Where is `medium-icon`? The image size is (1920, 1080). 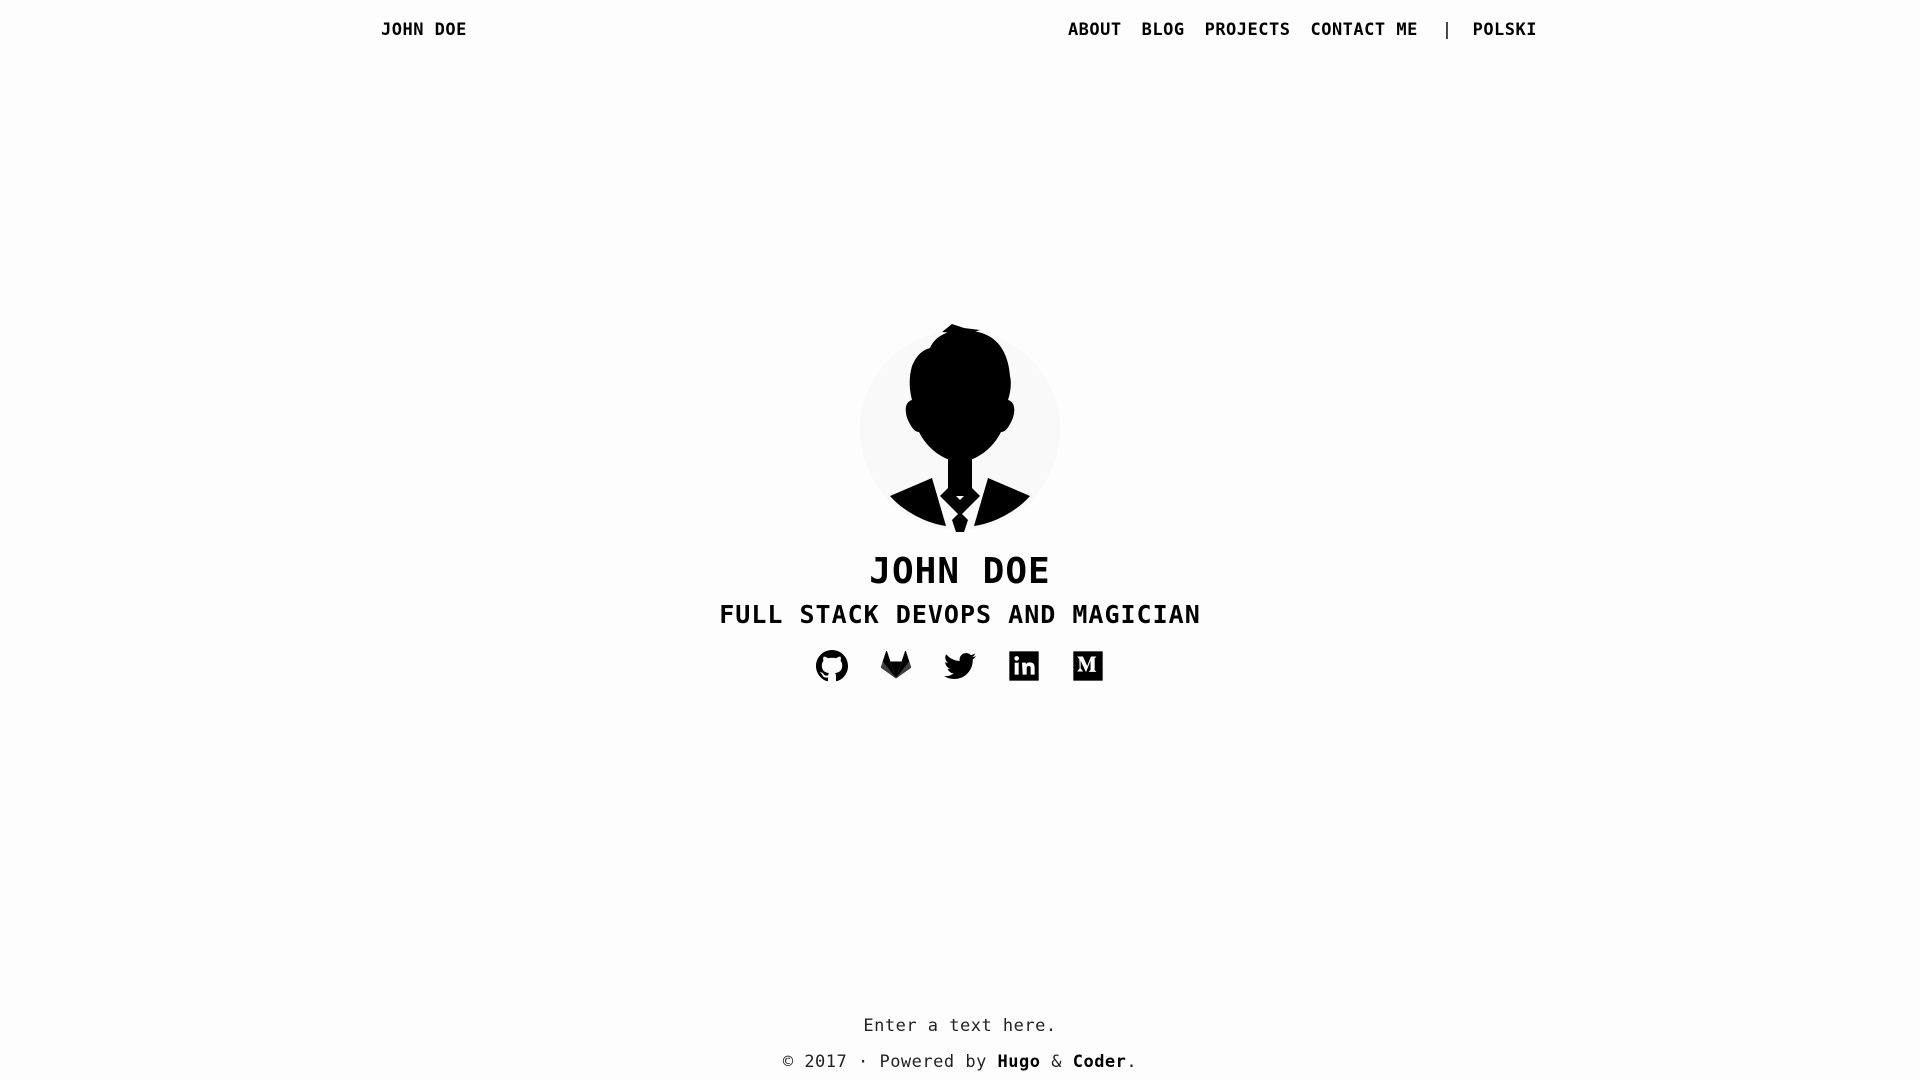 medium-icon is located at coordinates (1088, 665).